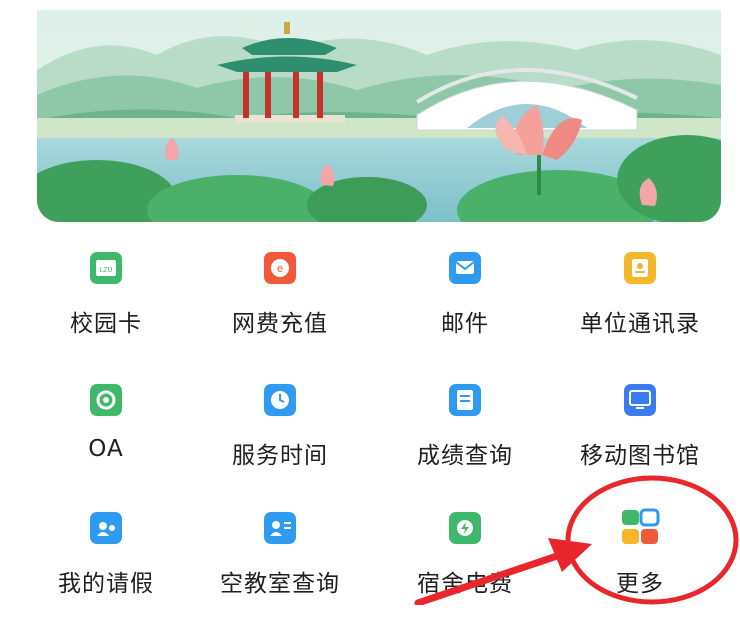 The image size is (740, 618). Describe the element at coordinates (280, 303) in the screenshot. I see `tile-network-fee: e 网费充值` at that location.